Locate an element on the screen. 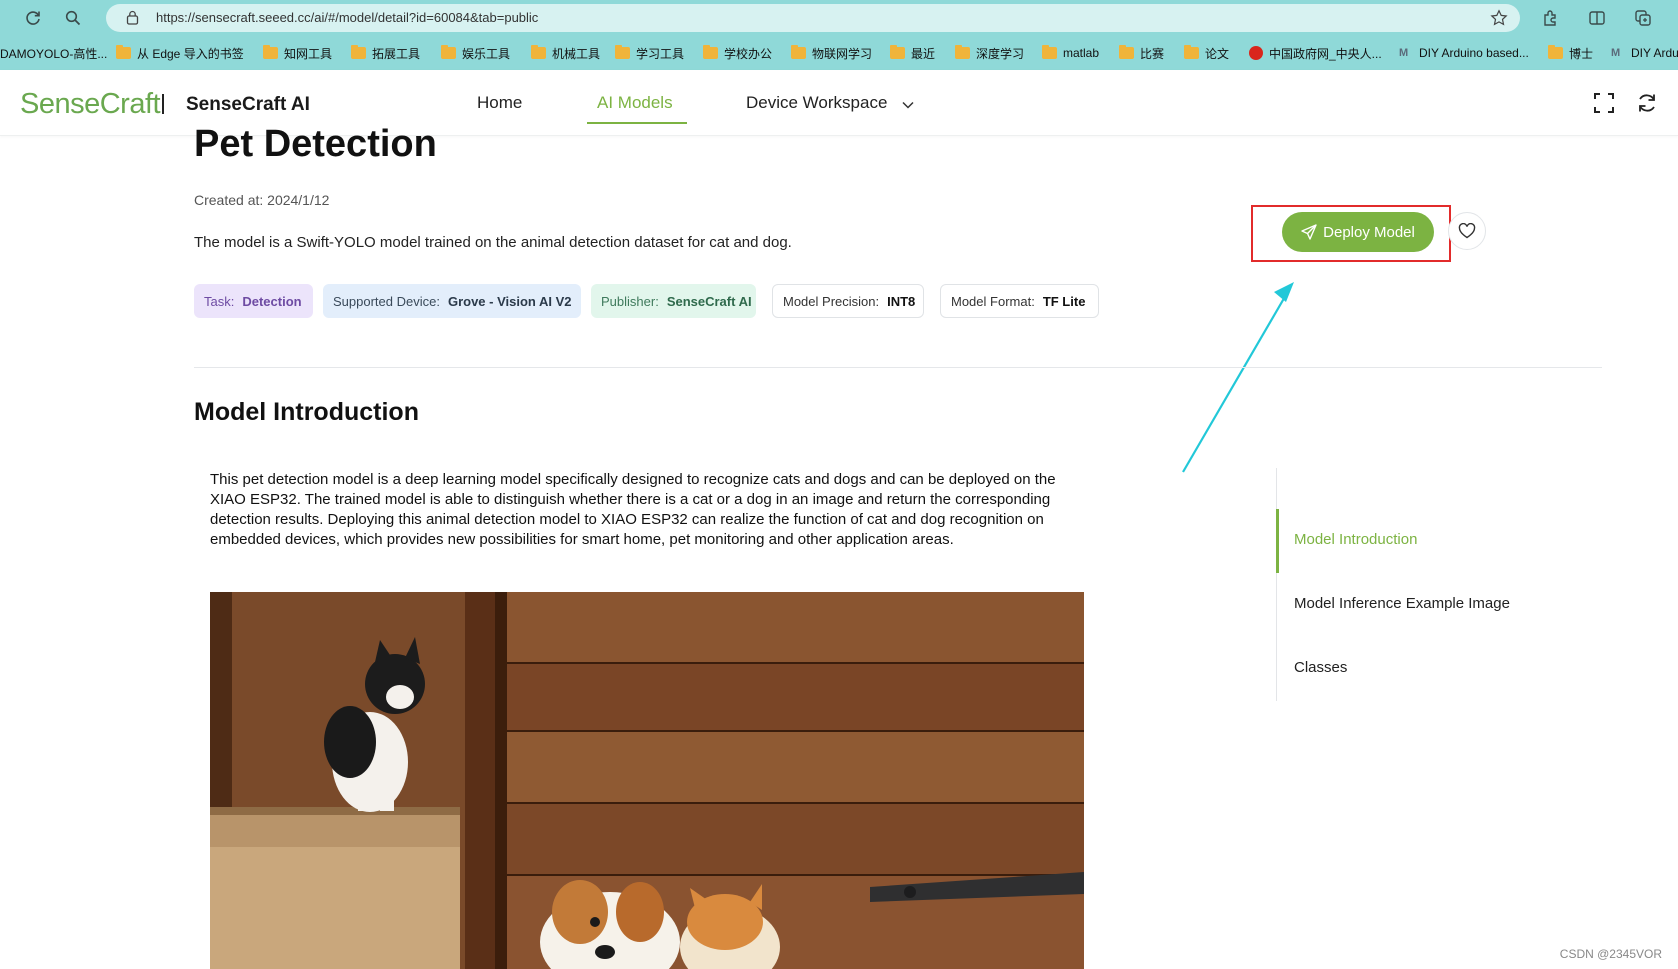 This screenshot has height=969, width=1678. tag-model-precision: Model Precision: INT8 is located at coordinates (848, 301).